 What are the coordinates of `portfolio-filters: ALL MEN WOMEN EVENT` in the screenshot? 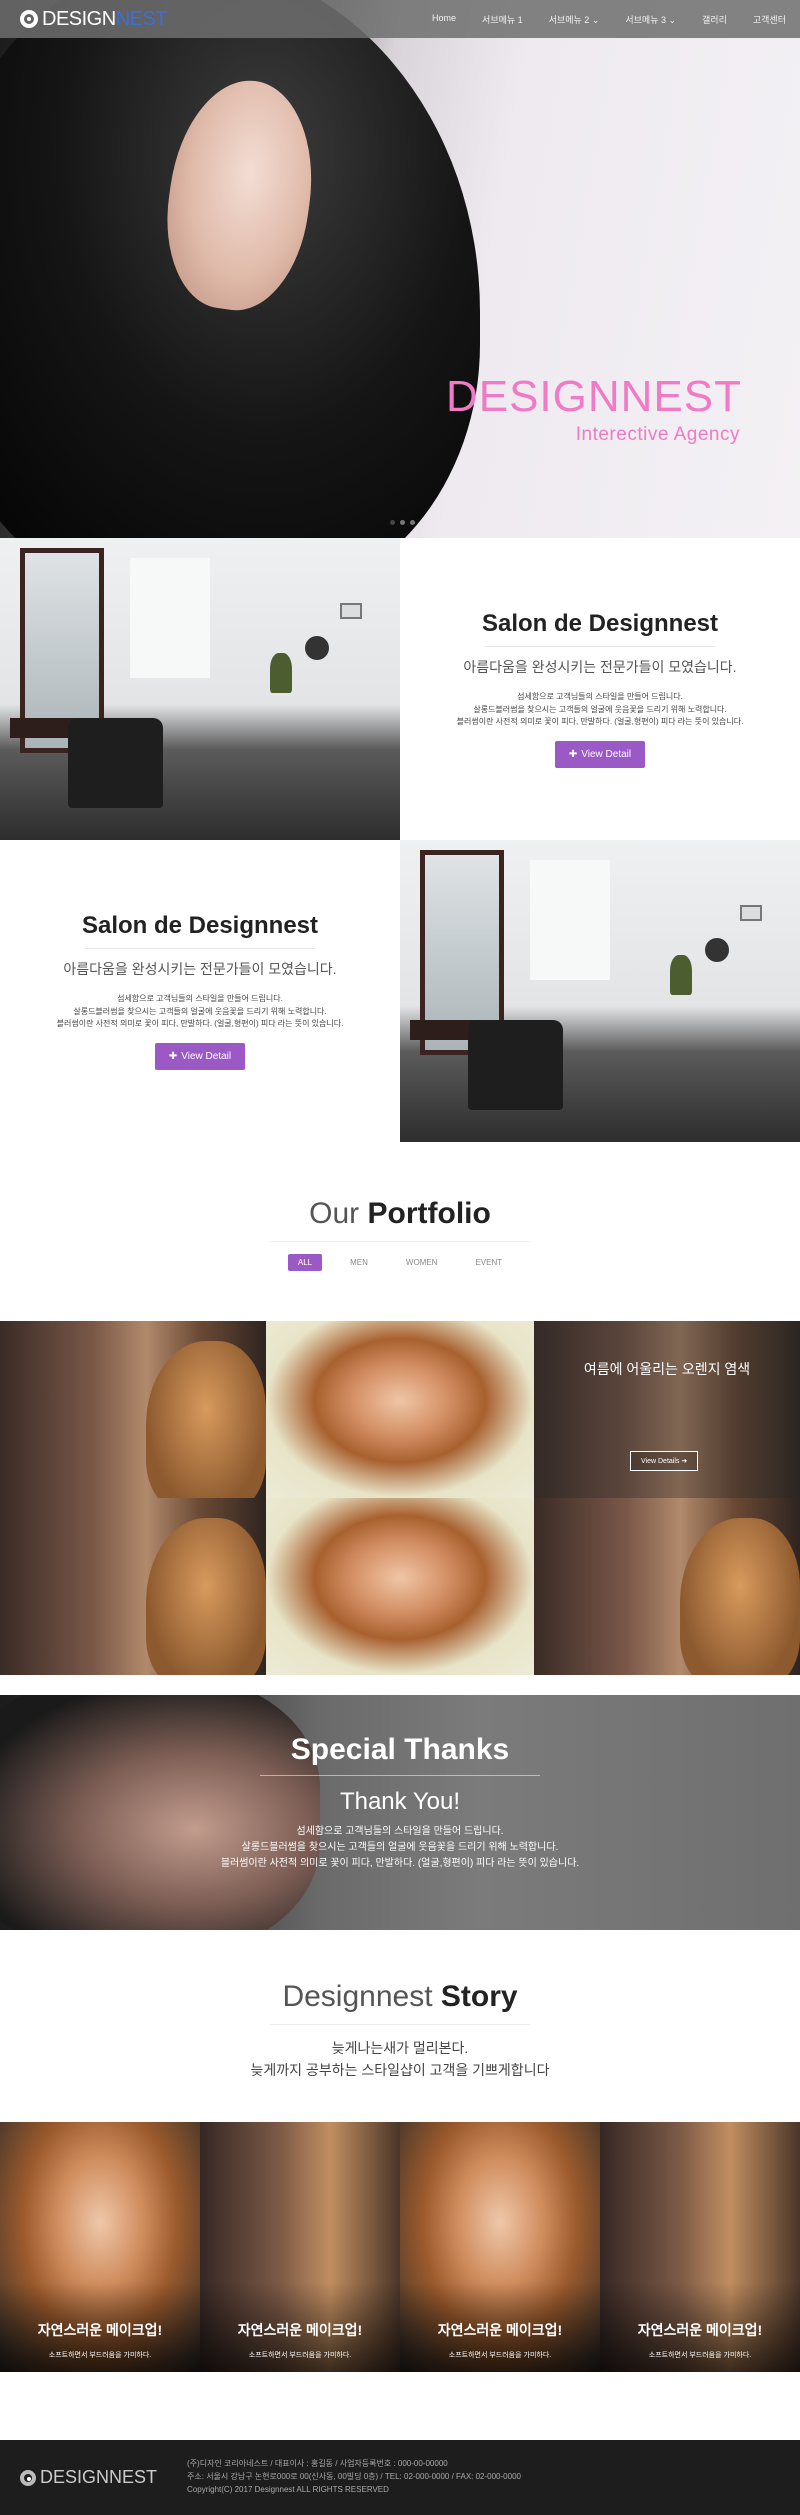 It's located at (400, 1262).